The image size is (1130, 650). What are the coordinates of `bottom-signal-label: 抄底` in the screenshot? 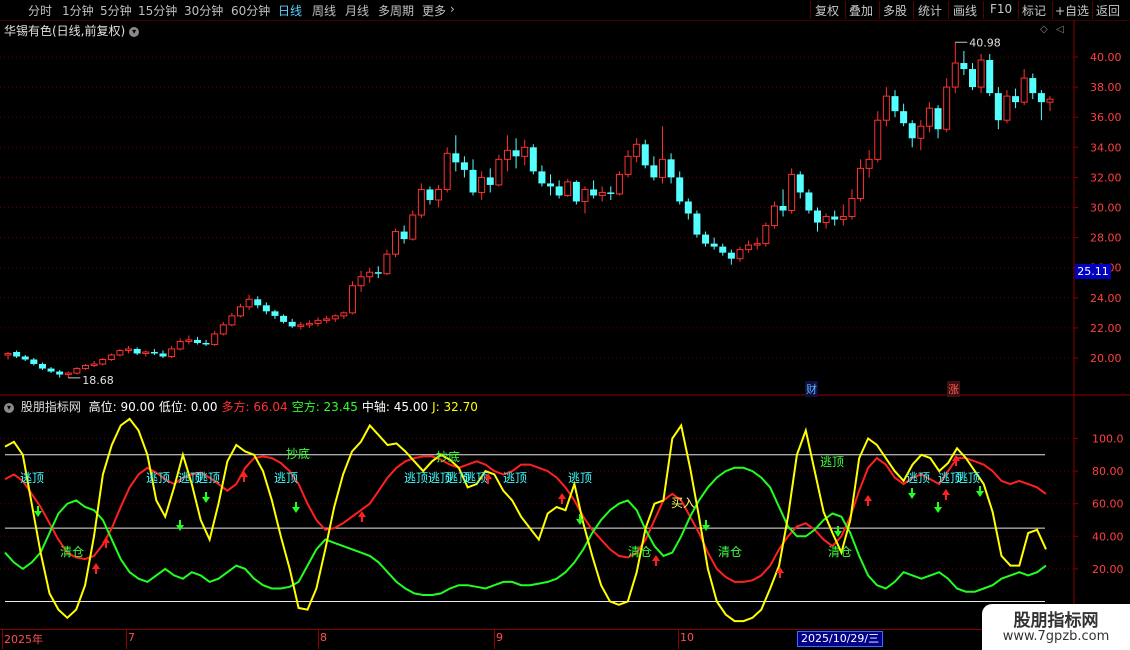 It's located at (298, 453).